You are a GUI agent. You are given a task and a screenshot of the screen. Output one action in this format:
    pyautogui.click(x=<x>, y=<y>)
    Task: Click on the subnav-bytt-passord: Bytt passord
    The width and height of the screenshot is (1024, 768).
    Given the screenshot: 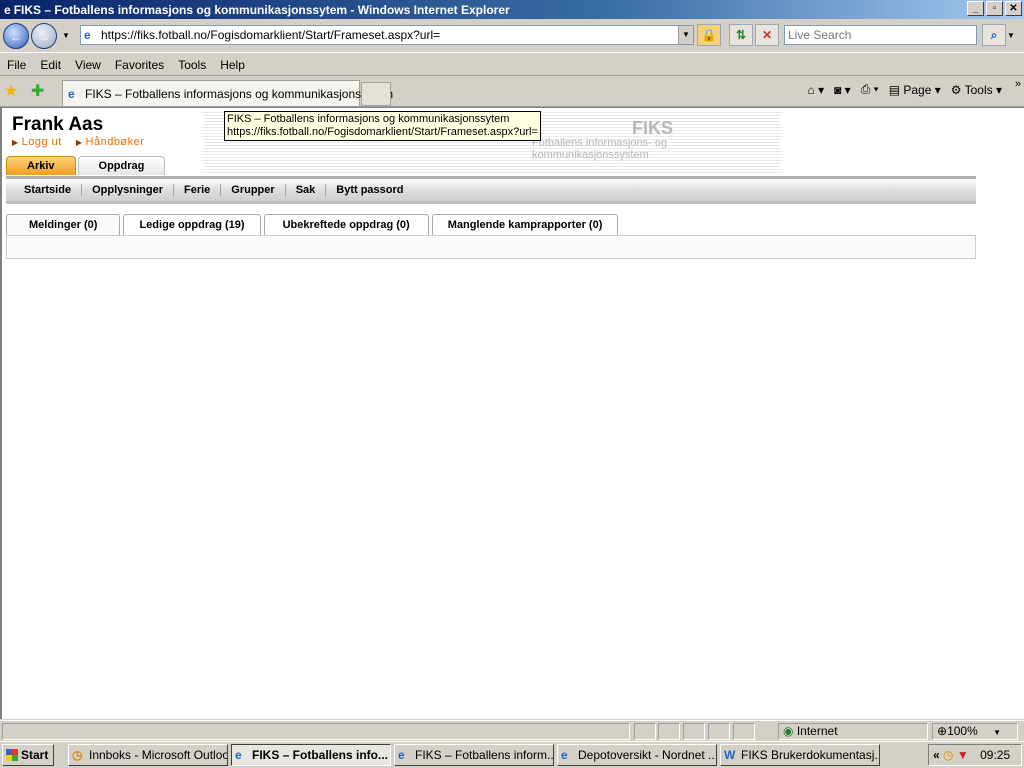 What is the action you would take?
    pyautogui.click(x=369, y=190)
    